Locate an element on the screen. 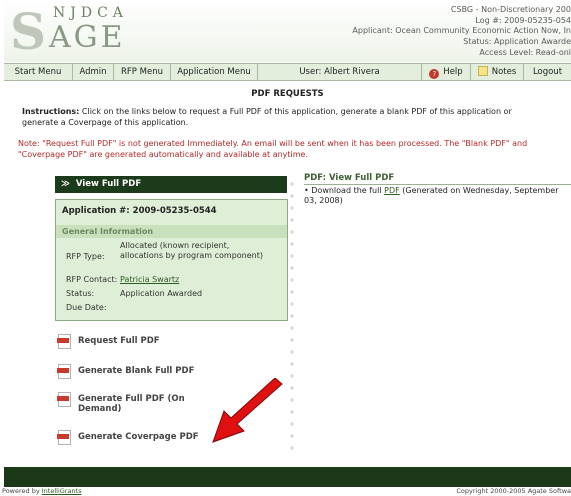  menu-logout: Logout is located at coordinates (547, 72).